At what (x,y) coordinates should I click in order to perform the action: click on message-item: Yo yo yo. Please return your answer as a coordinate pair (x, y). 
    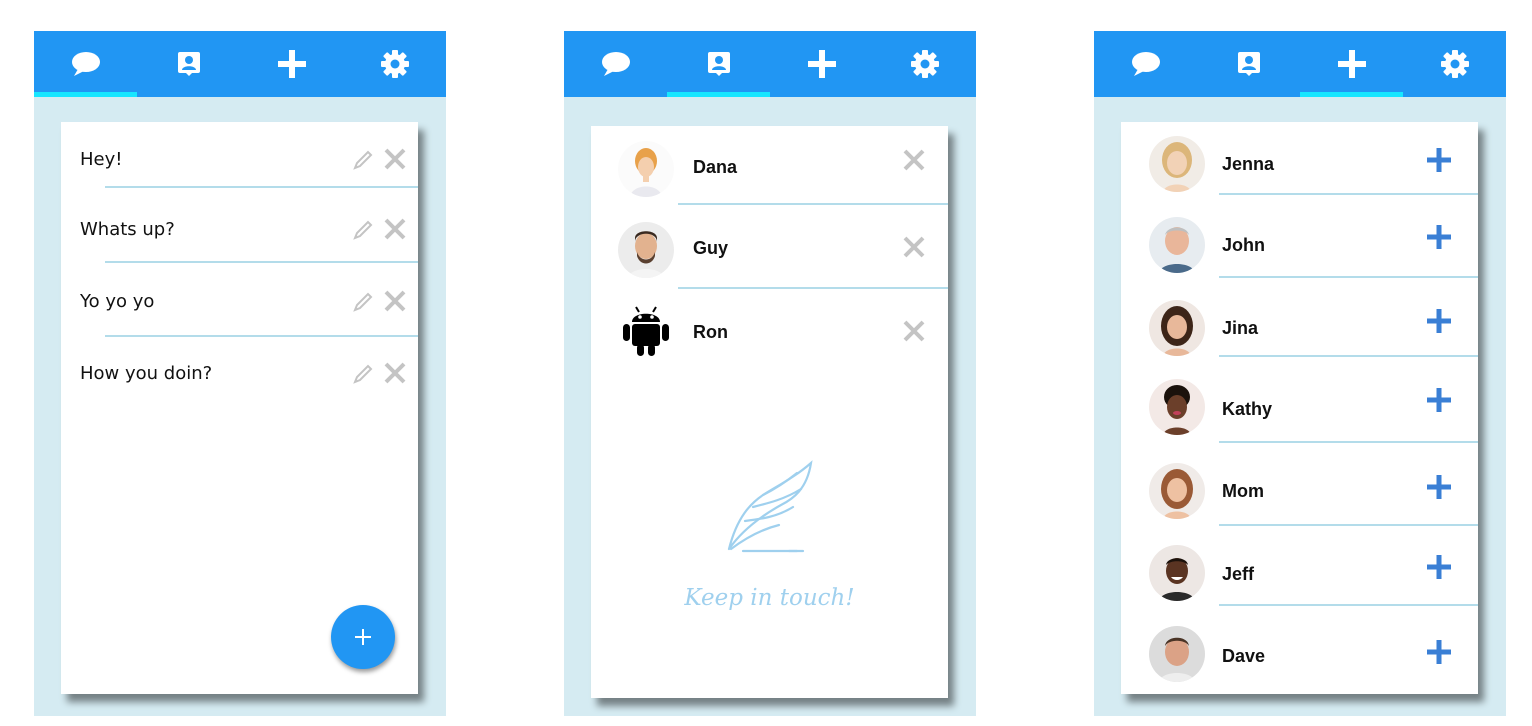
    Looking at the image, I should click on (239, 302).